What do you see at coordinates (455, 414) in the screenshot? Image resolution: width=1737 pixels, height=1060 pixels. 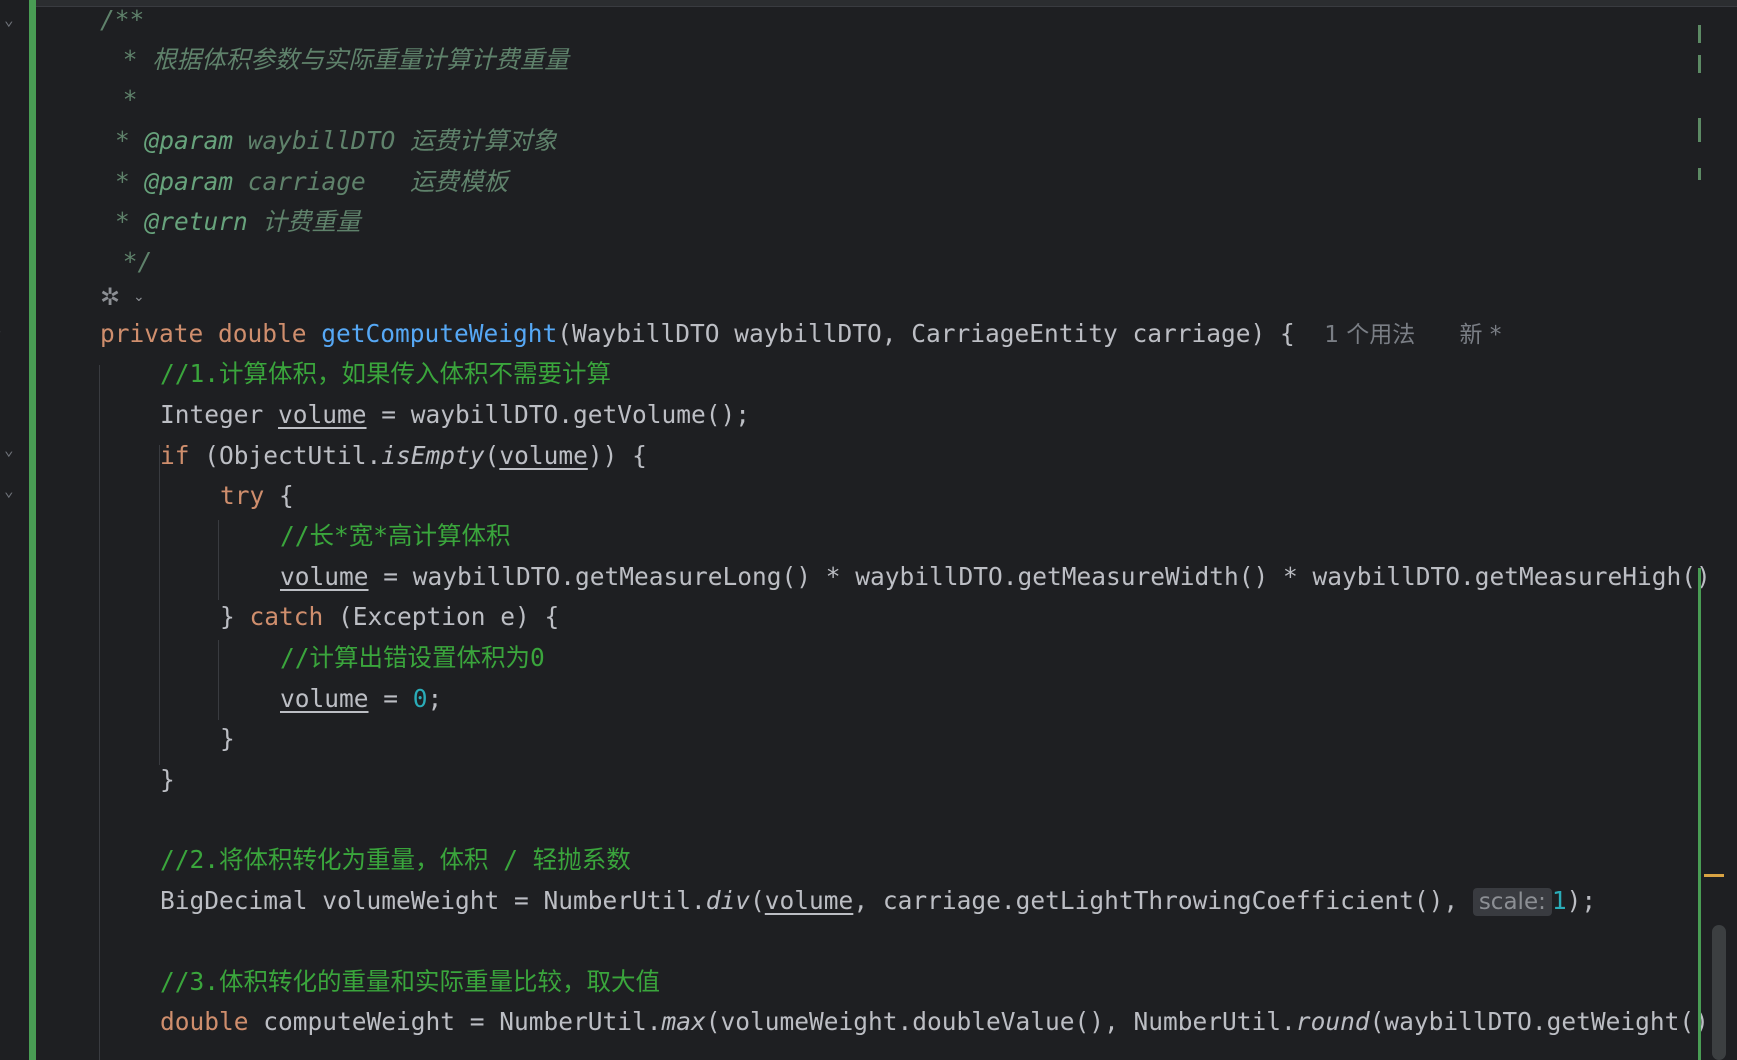 I see `code-line: Integer volume = waybillDTO.getVolume();` at bounding box center [455, 414].